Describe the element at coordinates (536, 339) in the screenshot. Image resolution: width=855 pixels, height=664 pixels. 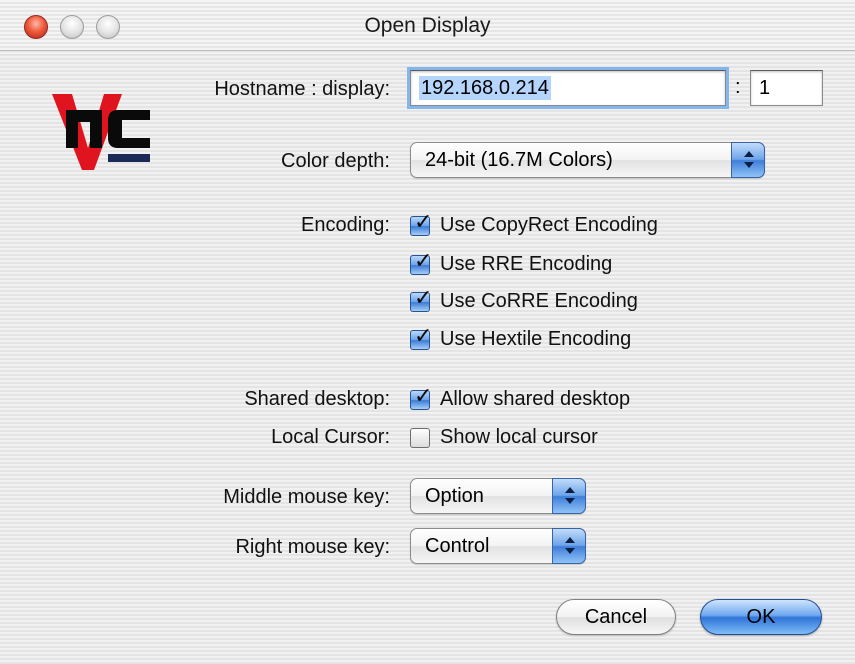
I see `hextile-label: Use Hextile Encoding` at that location.